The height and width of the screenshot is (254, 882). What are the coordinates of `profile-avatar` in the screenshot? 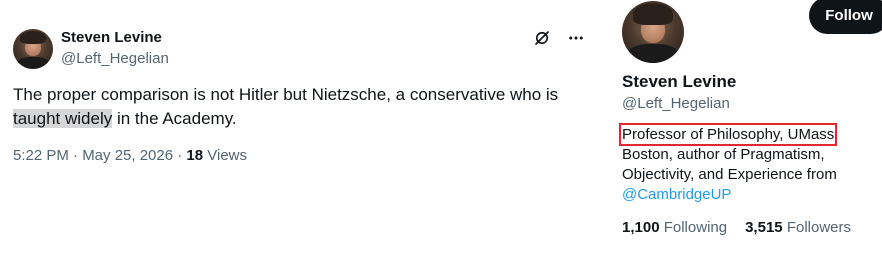 It's located at (653, 32).